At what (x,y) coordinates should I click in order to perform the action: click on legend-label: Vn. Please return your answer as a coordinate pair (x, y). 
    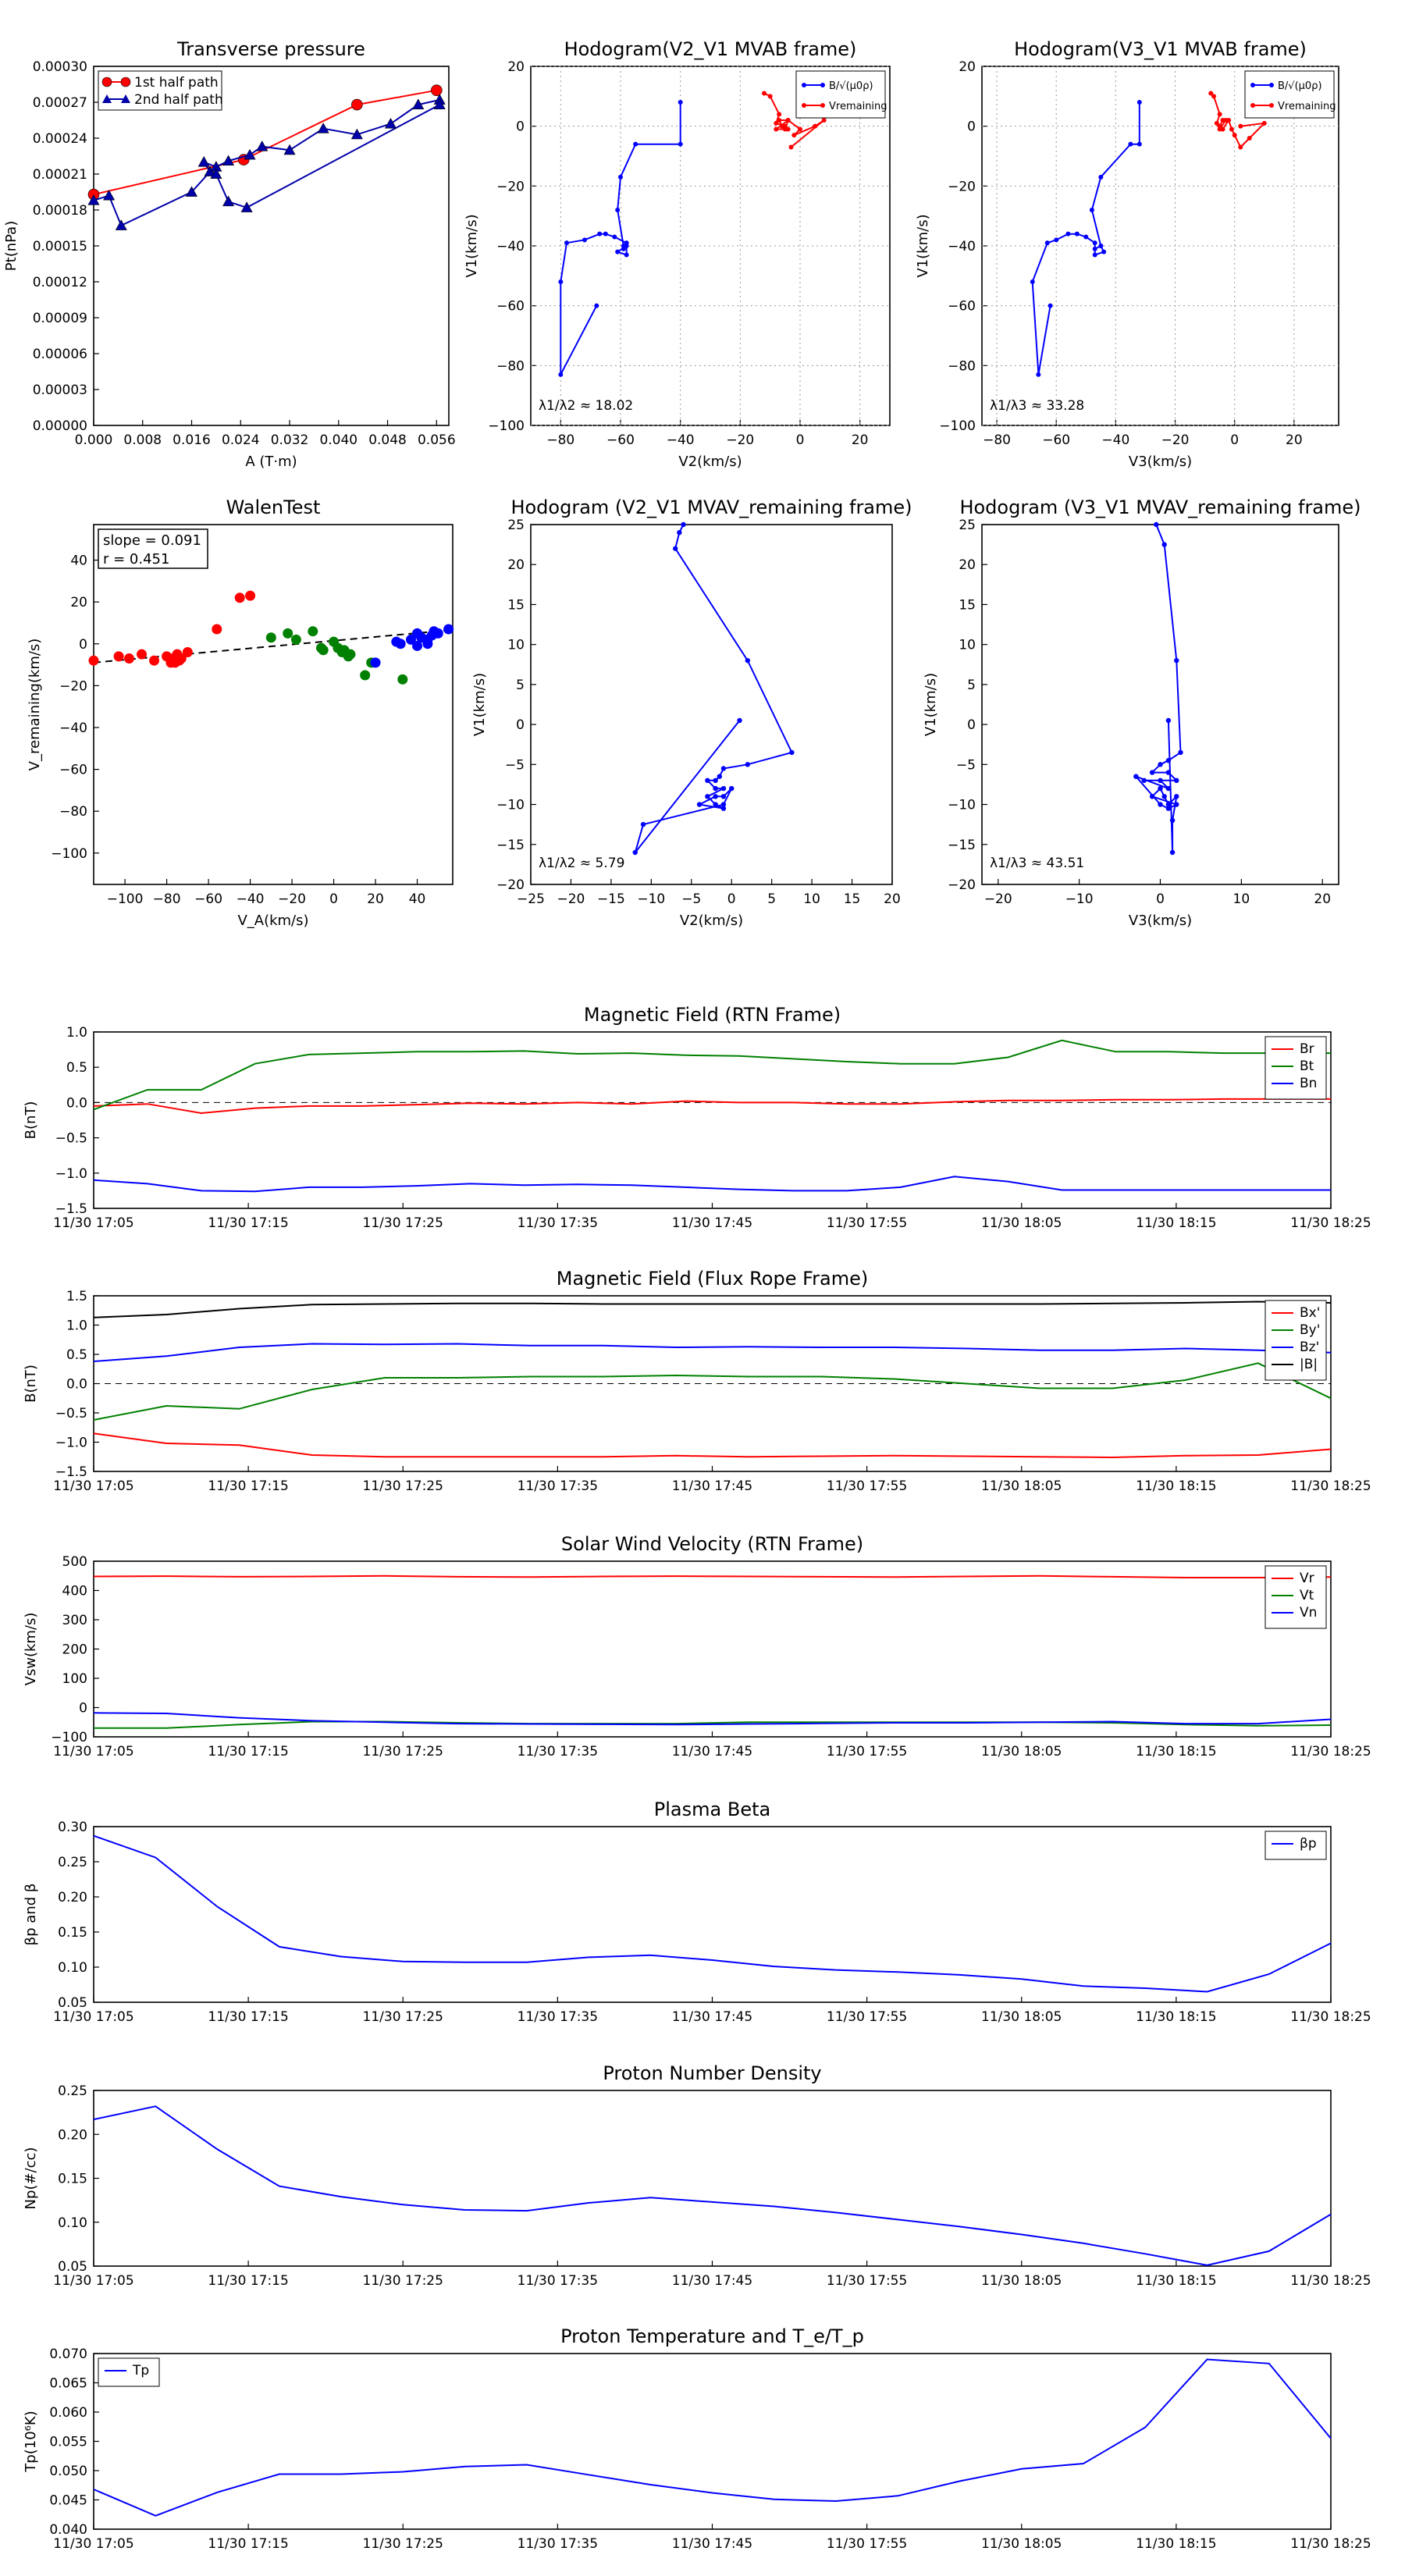
    Looking at the image, I should click on (1308, 1613).